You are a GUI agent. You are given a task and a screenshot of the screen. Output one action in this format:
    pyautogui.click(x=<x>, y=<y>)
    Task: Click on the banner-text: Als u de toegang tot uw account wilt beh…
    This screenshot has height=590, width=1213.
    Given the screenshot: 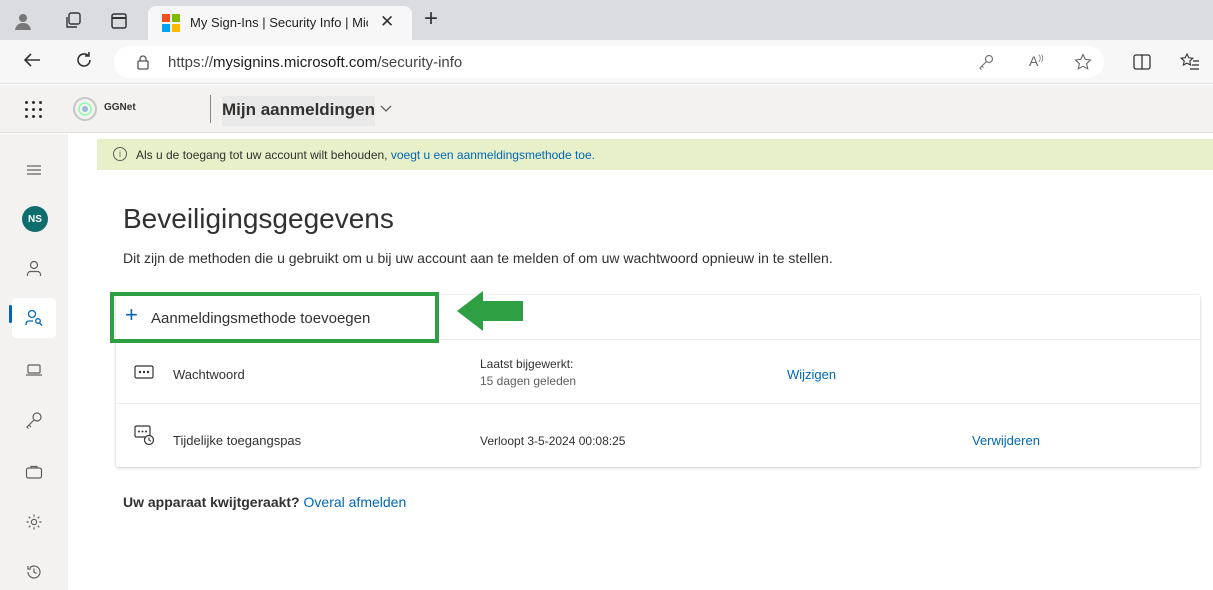 What is the action you would take?
    pyautogui.click(x=365, y=155)
    